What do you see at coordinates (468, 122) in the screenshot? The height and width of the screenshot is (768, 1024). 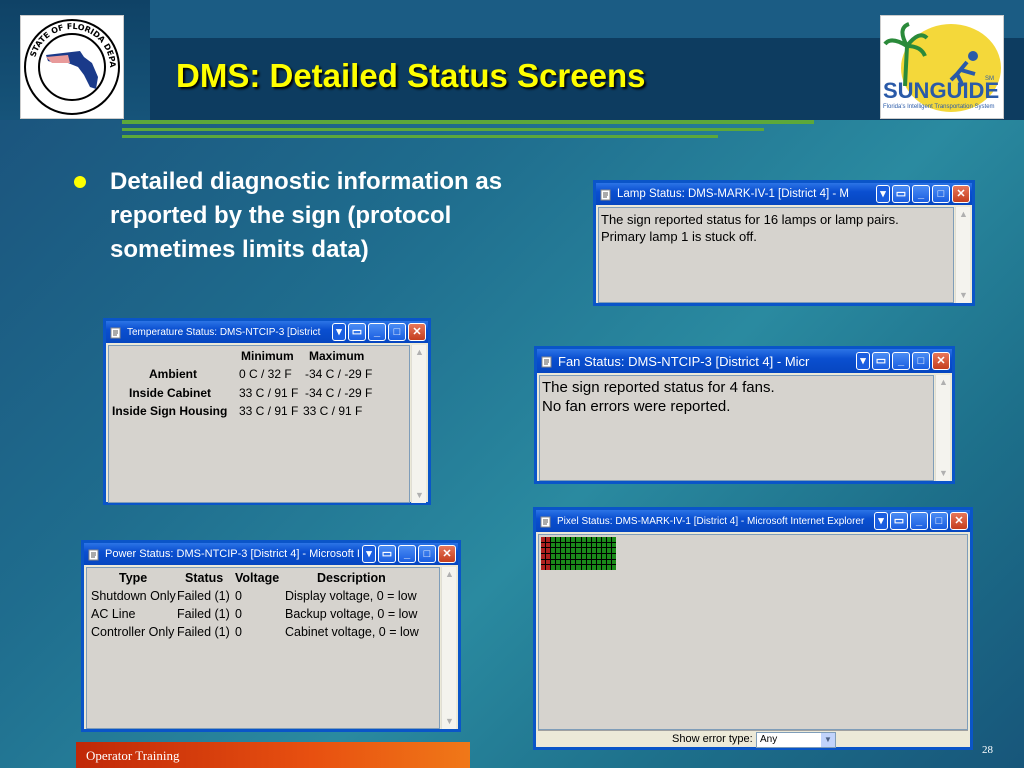 I see `title-rule` at bounding box center [468, 122].